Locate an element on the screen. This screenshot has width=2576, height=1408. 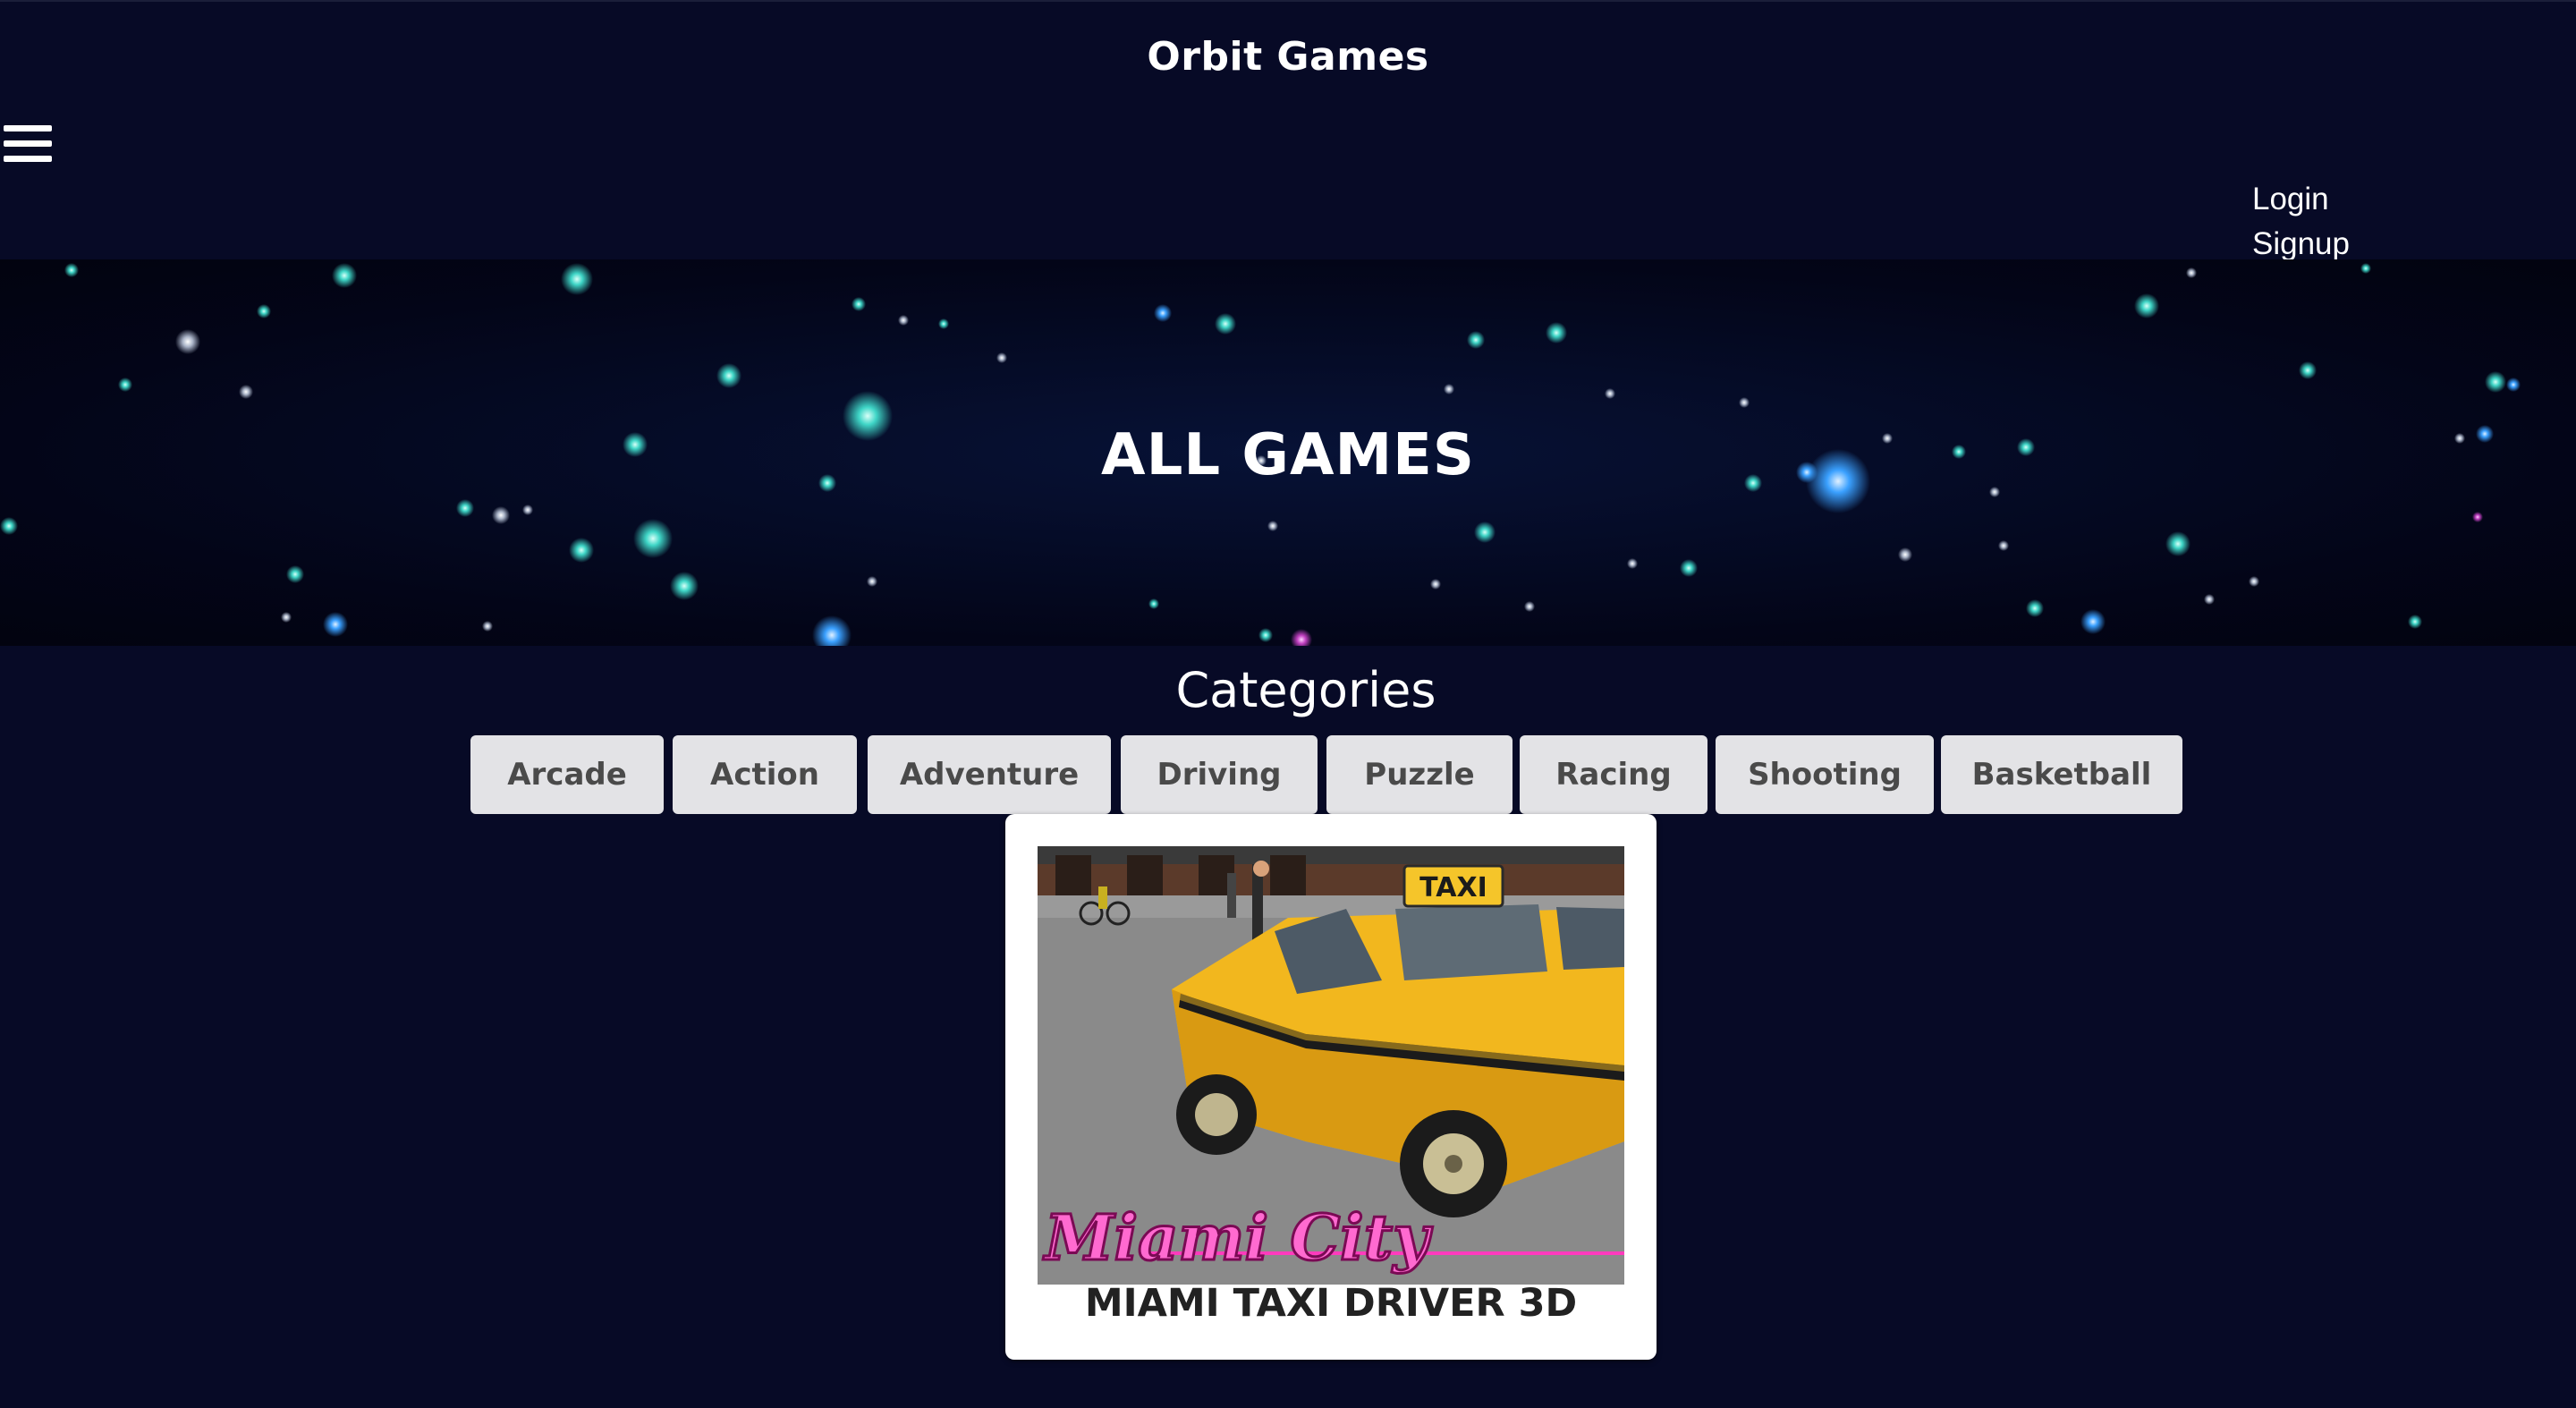
game-card: TAXI Miami City MIAMI TAXI DRIVER 3D is located at coordinates (1331, 1087).